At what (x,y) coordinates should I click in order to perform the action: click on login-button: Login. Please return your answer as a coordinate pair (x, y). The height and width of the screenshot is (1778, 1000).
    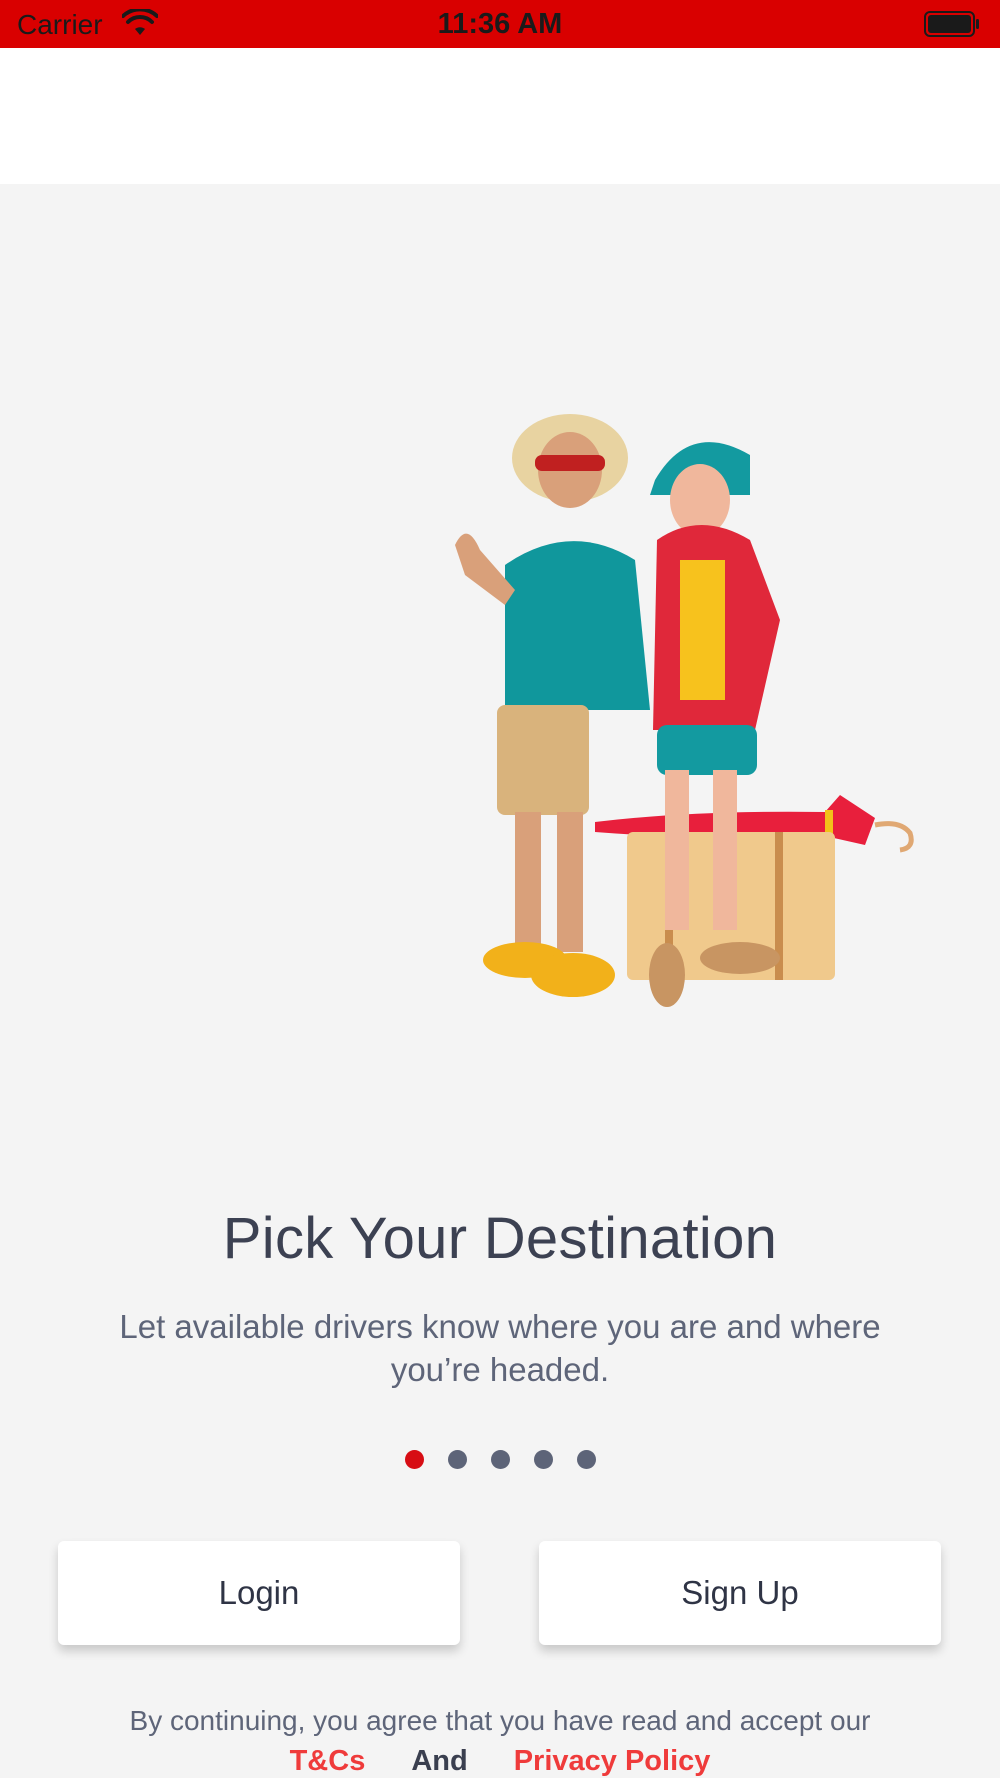
    Looking at the image, I should click on (259, 1593).